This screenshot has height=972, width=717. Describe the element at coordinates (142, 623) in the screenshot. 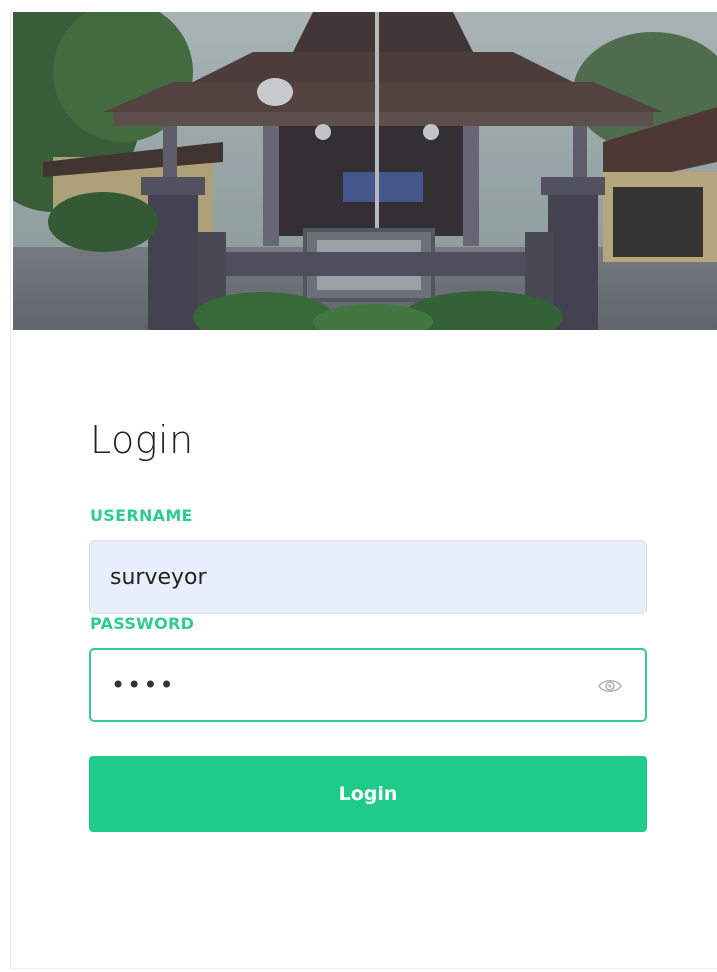

I see `password-label: PASSWORD` at that location.